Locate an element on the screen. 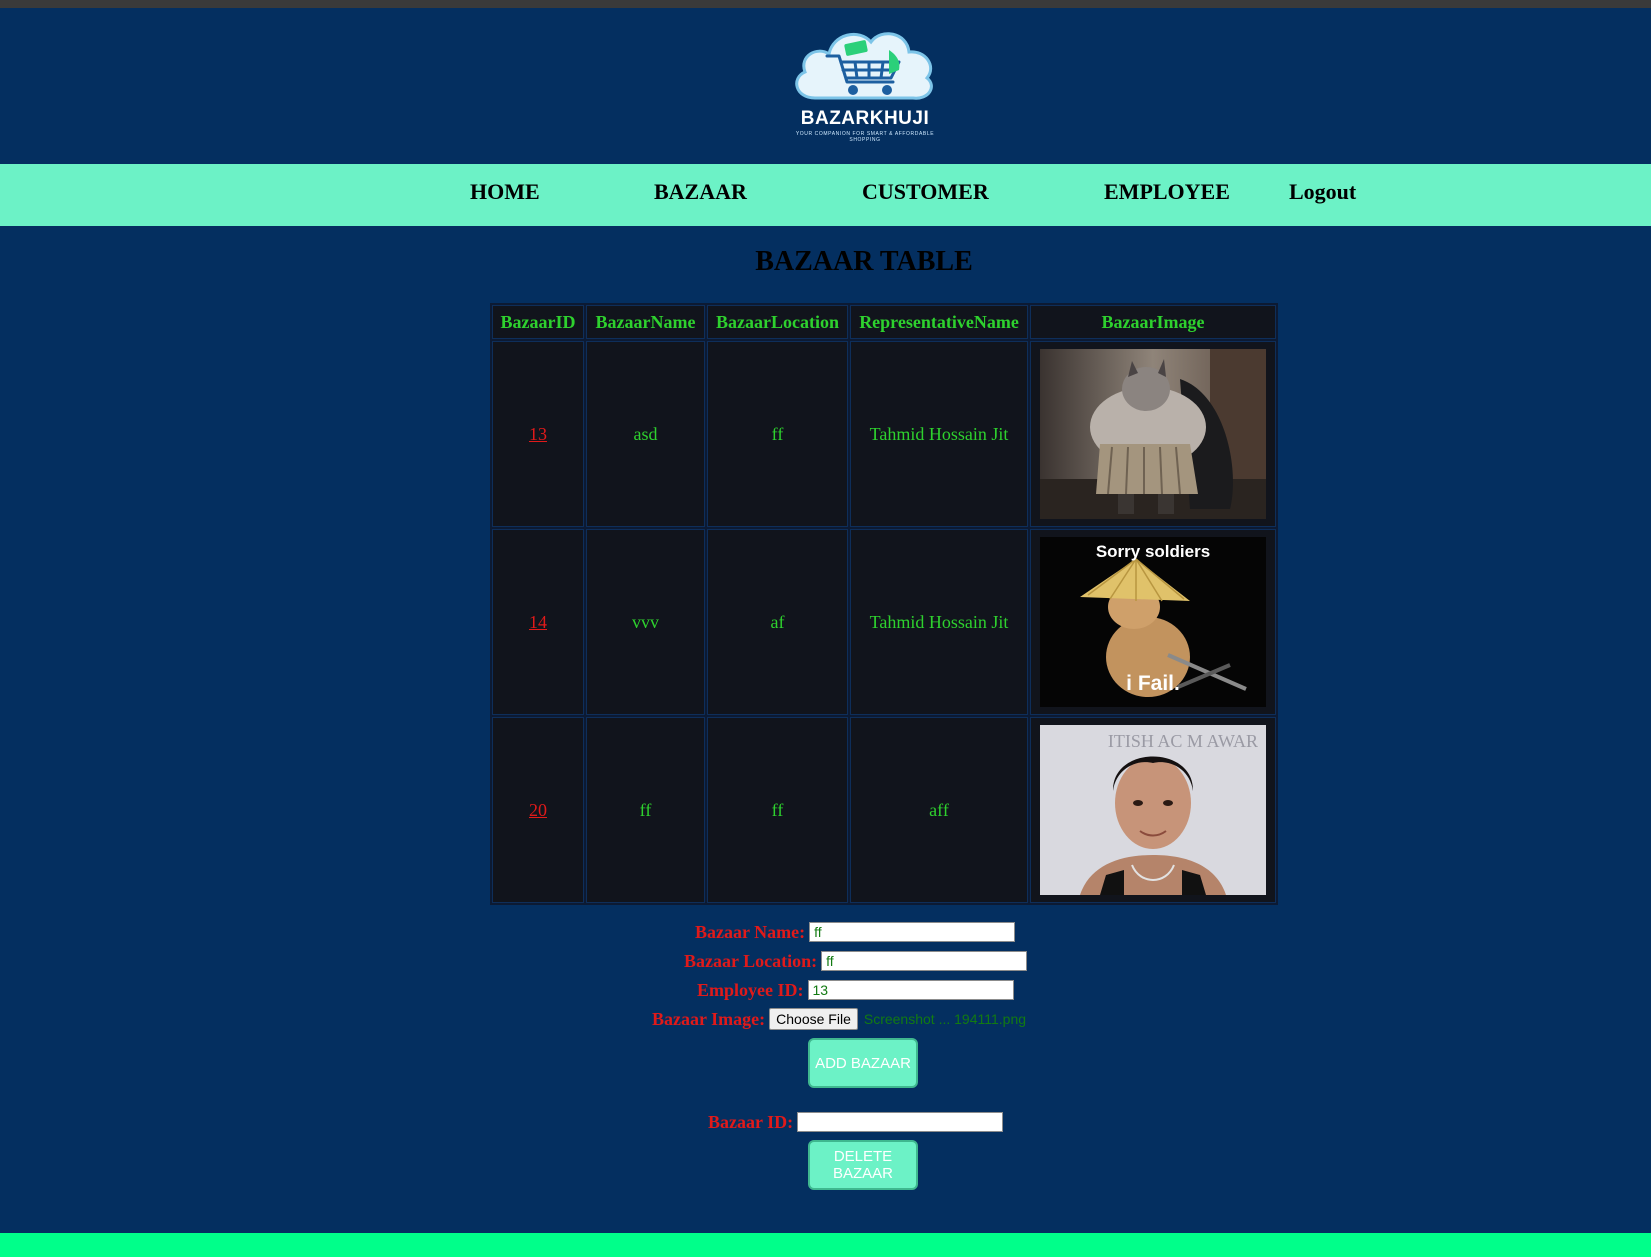 The height and width of the screenshot is (1257, 1651). bazaar-location-input is located at coordinates (924, 961).